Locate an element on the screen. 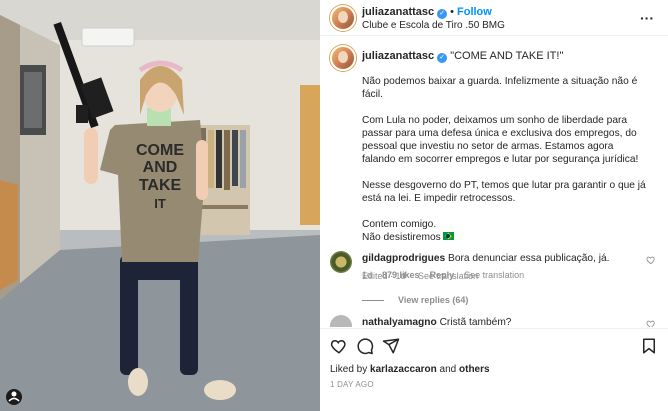 The height and width of the screenshot is (411, 668). comment-text: nathalyamagno Cristã também? is located at coordinates (497, 322).